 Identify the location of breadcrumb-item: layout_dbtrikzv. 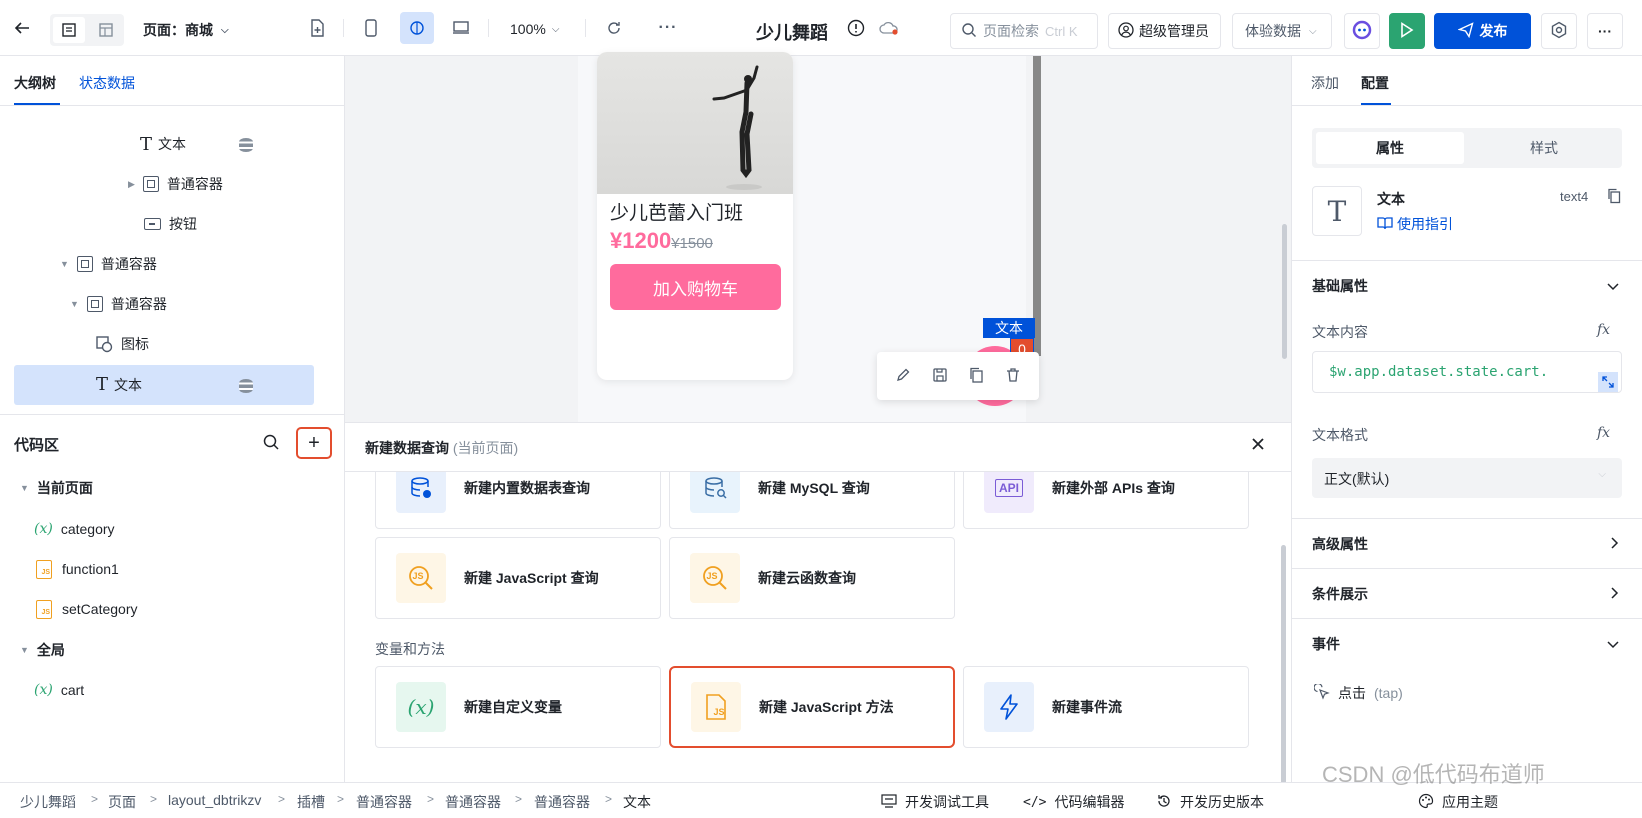
(214, 800).